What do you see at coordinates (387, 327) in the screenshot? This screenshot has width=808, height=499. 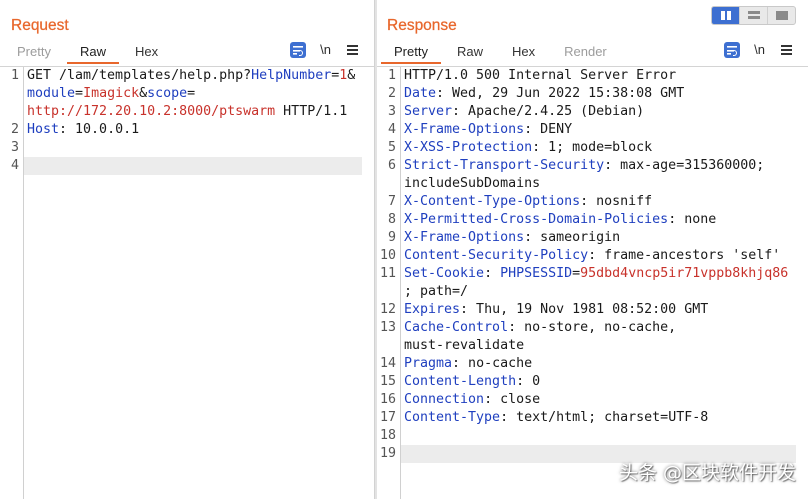 I see `line-number: 13` at bounding box center [387, 327].